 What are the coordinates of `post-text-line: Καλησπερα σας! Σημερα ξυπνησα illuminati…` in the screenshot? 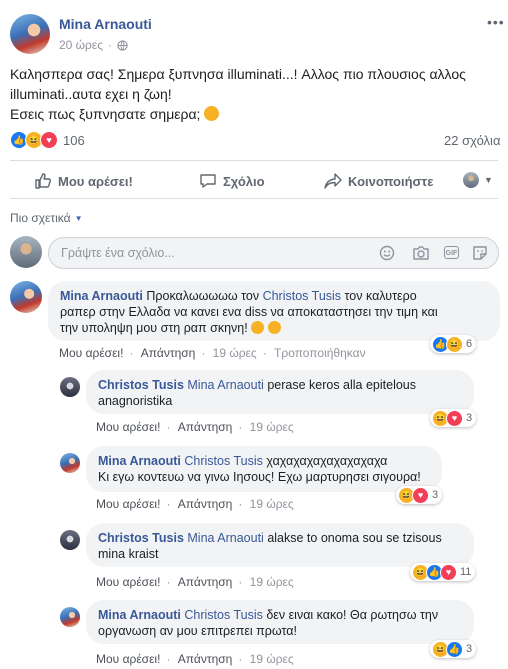 It's located at (238, 74).